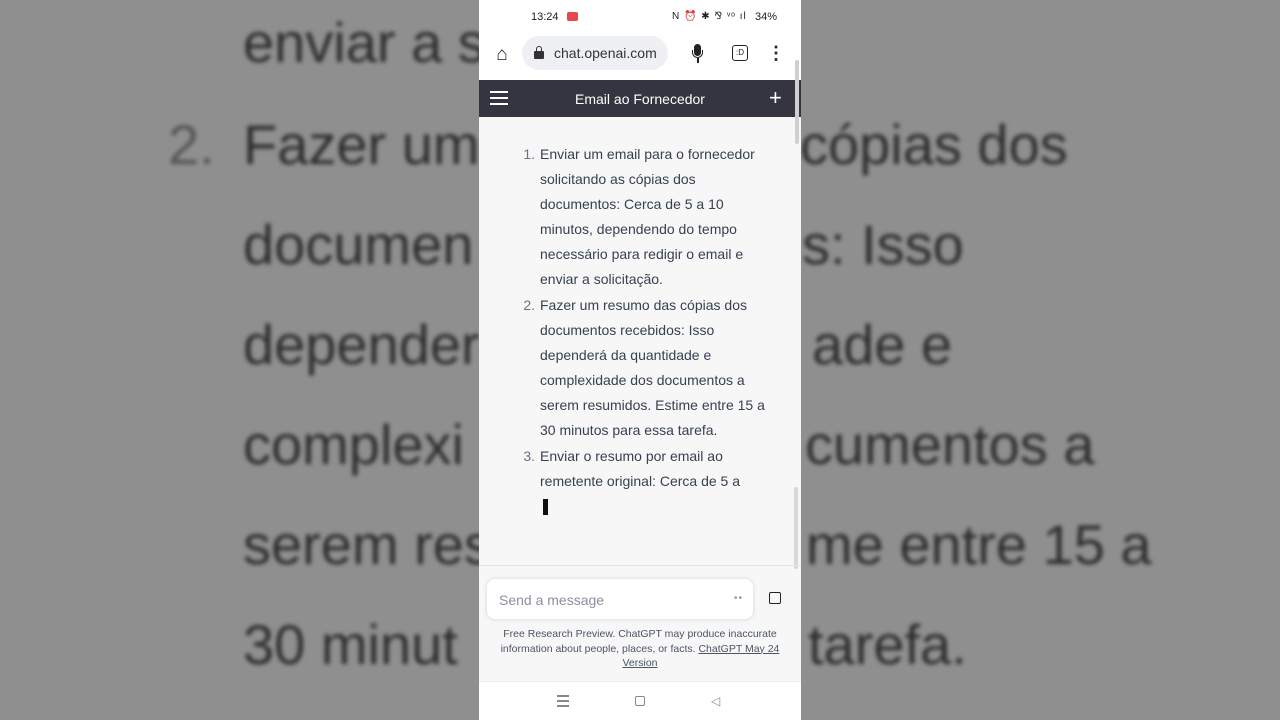 The width and height of the screenshot is (1280, 720). Describe the element at coordinates (191, 144) in the screenshot. I see `bg-number: 2.` at that location.